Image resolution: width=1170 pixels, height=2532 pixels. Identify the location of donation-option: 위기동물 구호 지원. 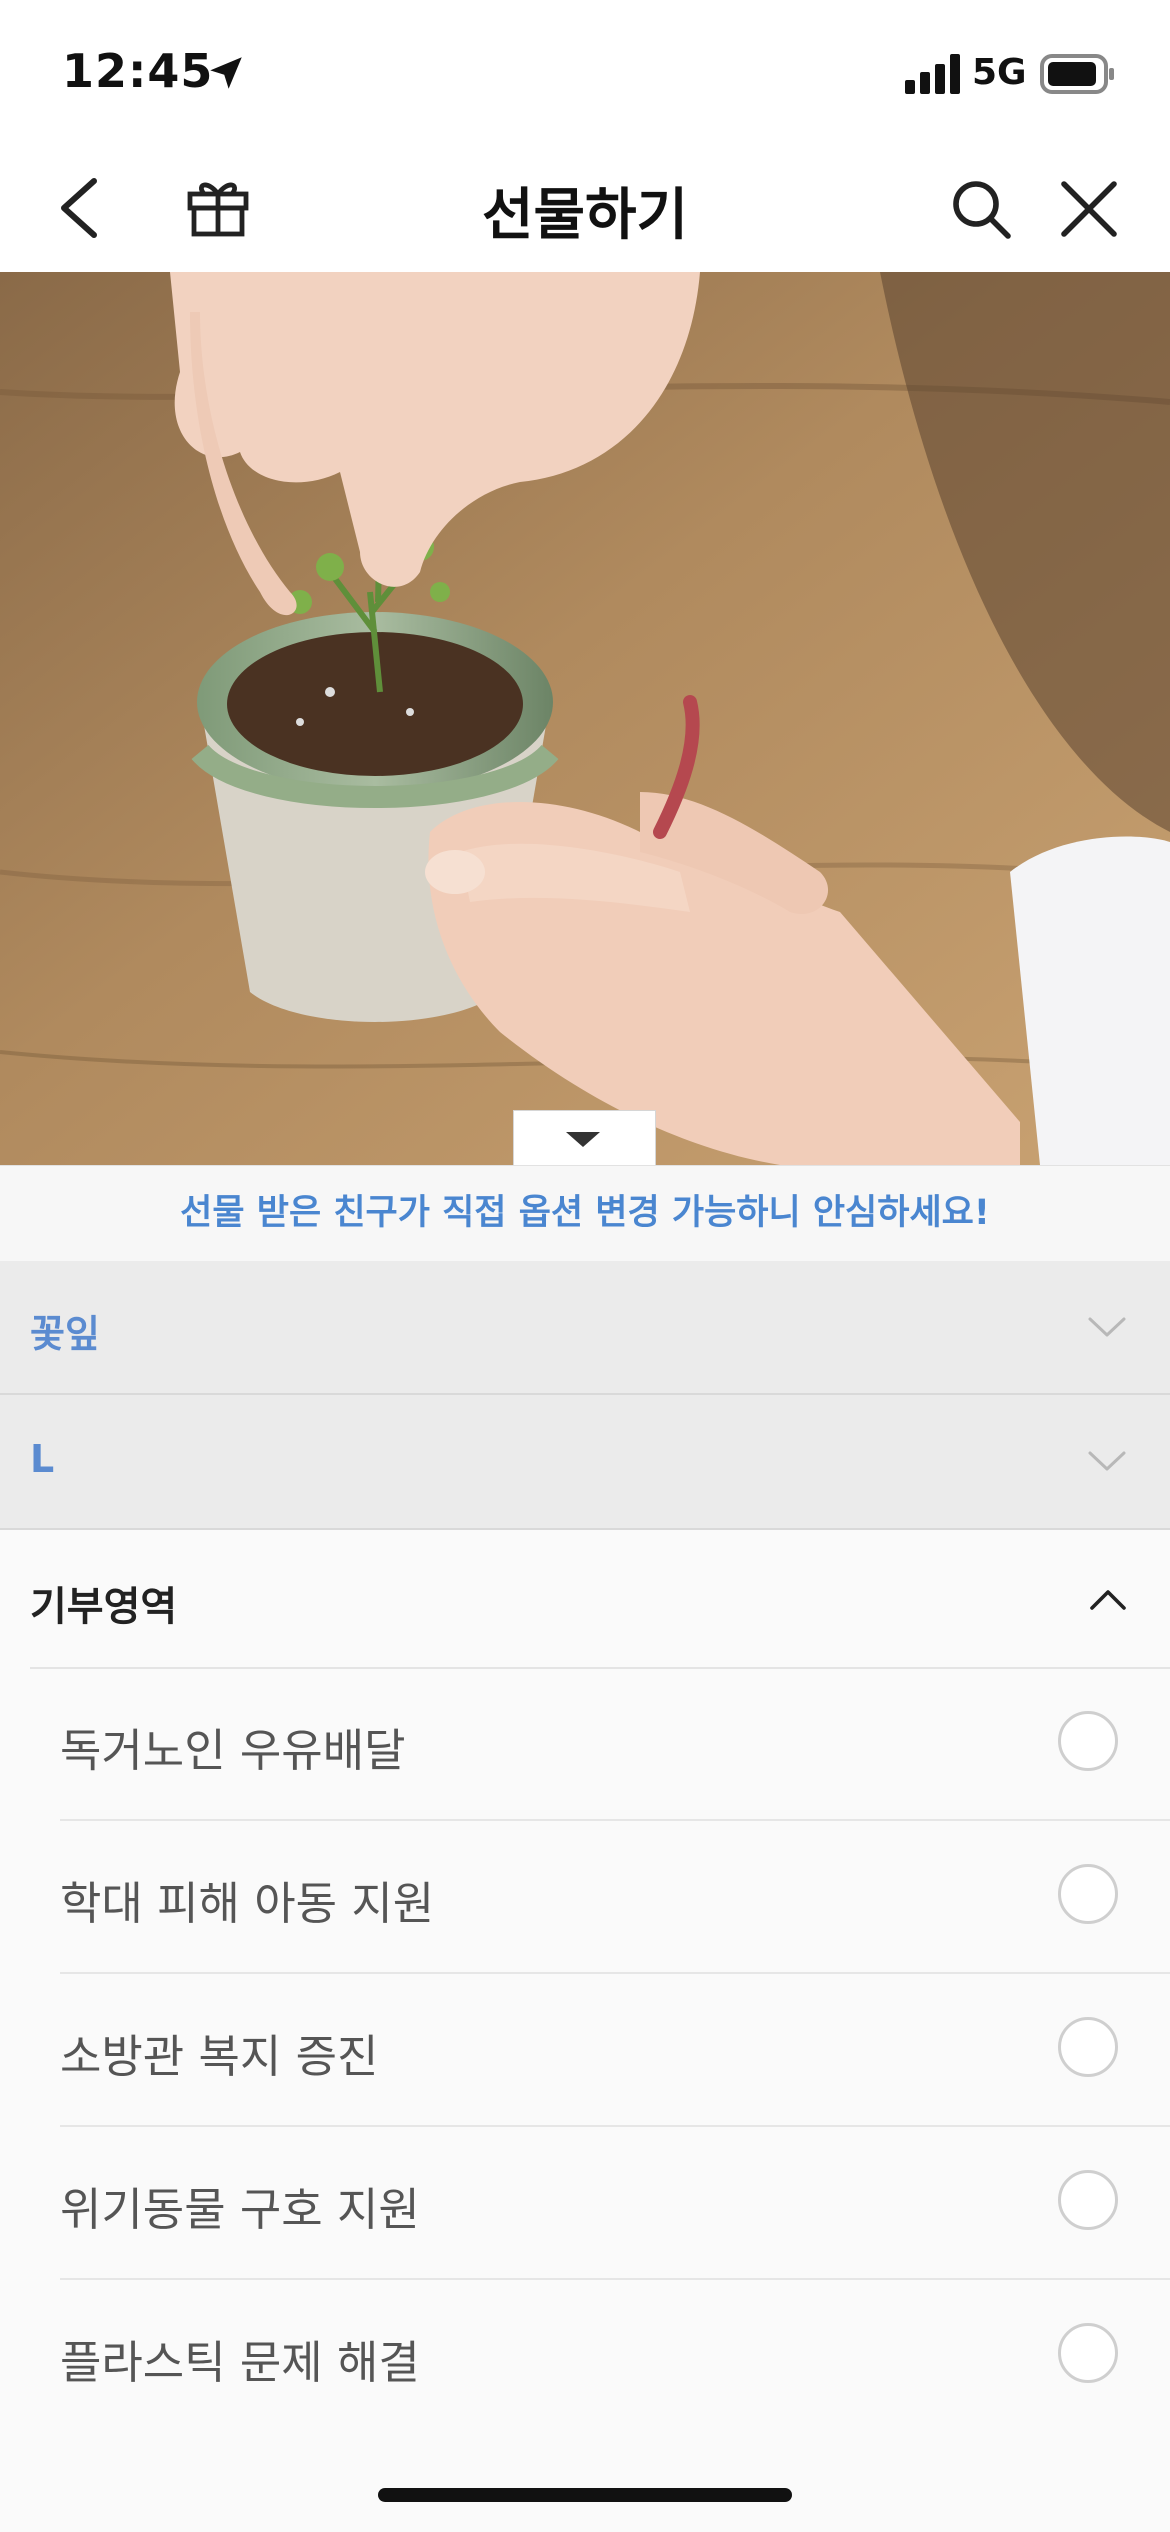
(585, 2203).